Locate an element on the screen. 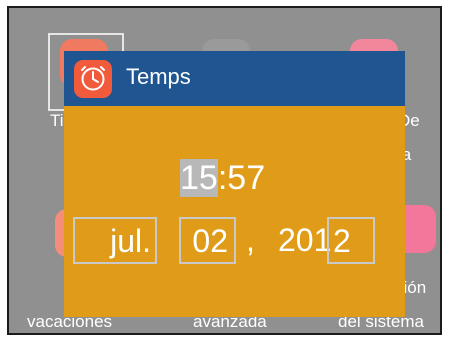  time-display: 15:57 is located at coordinates (222, 178).